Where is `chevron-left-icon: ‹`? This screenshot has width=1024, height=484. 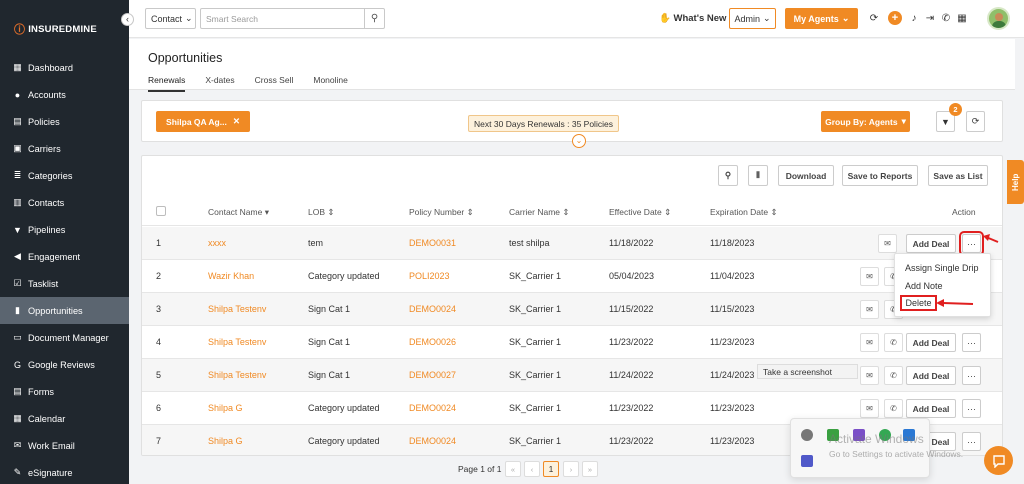
chevron-left-icon: ‹ is located at coordinates (127, 19).